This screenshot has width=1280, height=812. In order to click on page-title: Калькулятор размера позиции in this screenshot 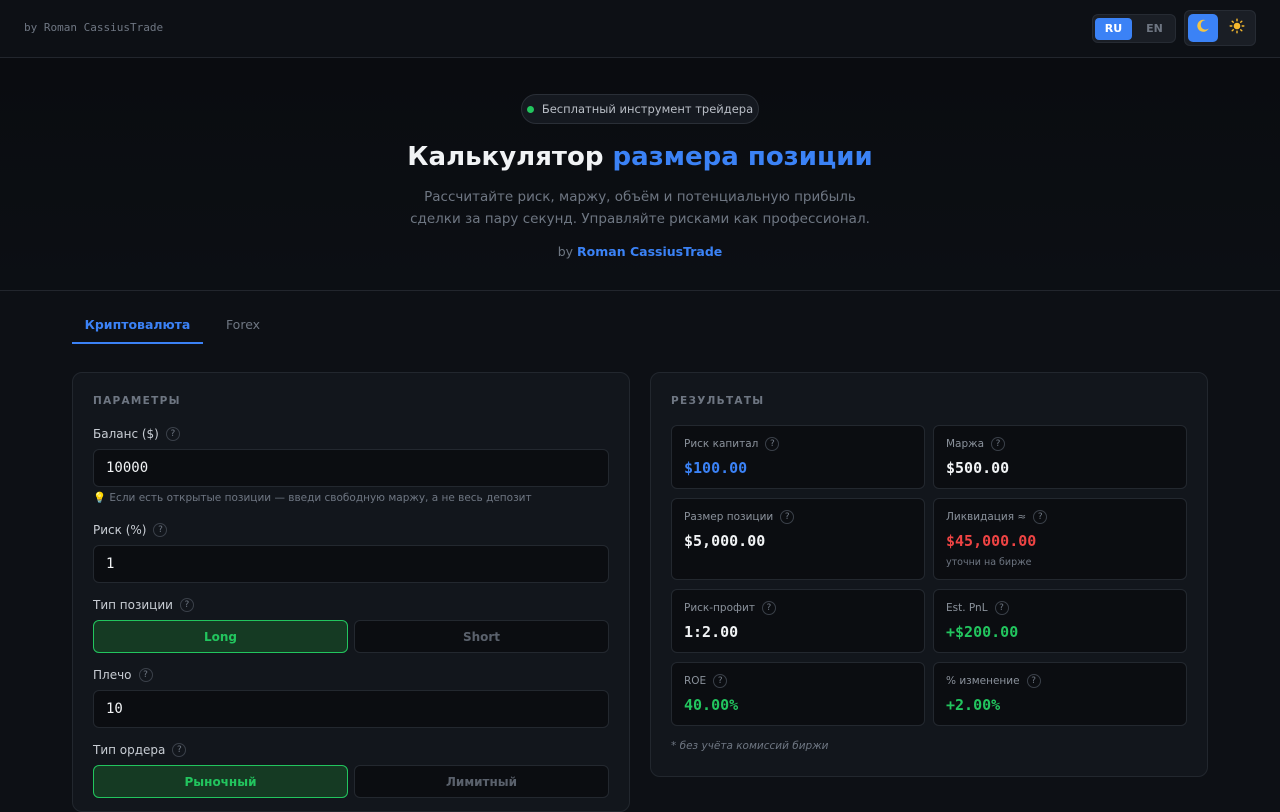, I will do `click(640, 157)`.